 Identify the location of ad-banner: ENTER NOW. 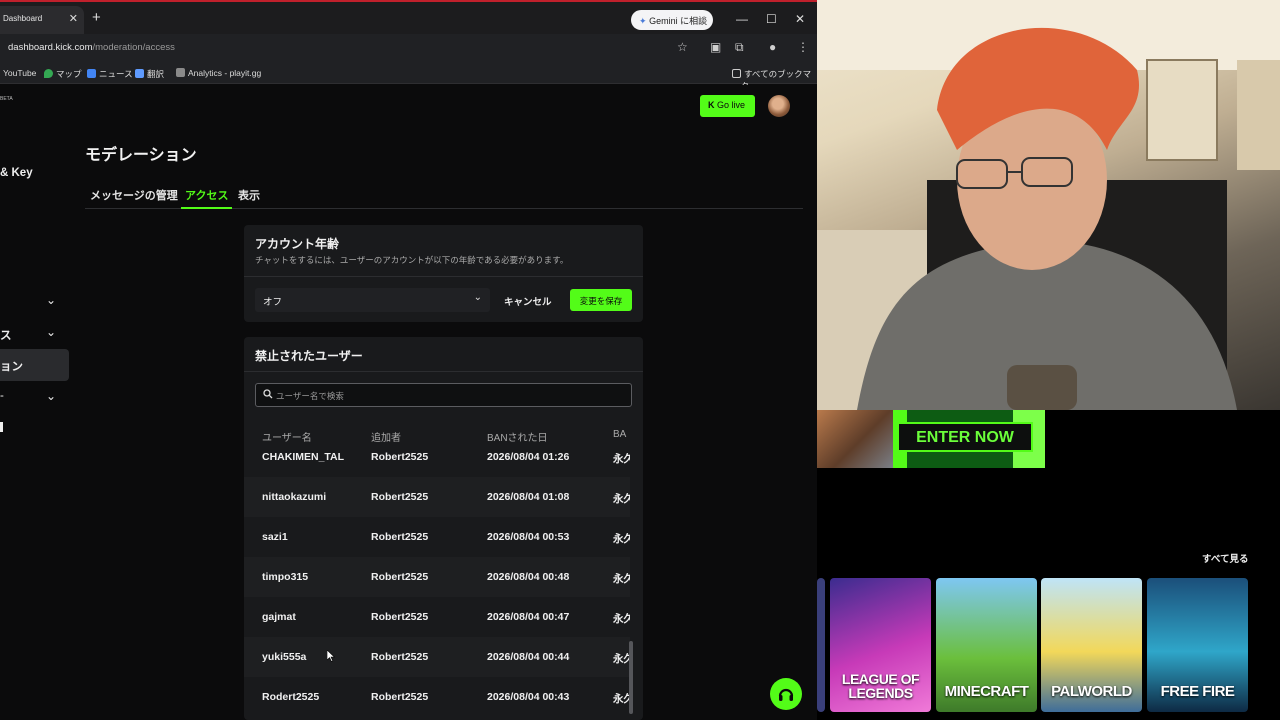
(931, 439).